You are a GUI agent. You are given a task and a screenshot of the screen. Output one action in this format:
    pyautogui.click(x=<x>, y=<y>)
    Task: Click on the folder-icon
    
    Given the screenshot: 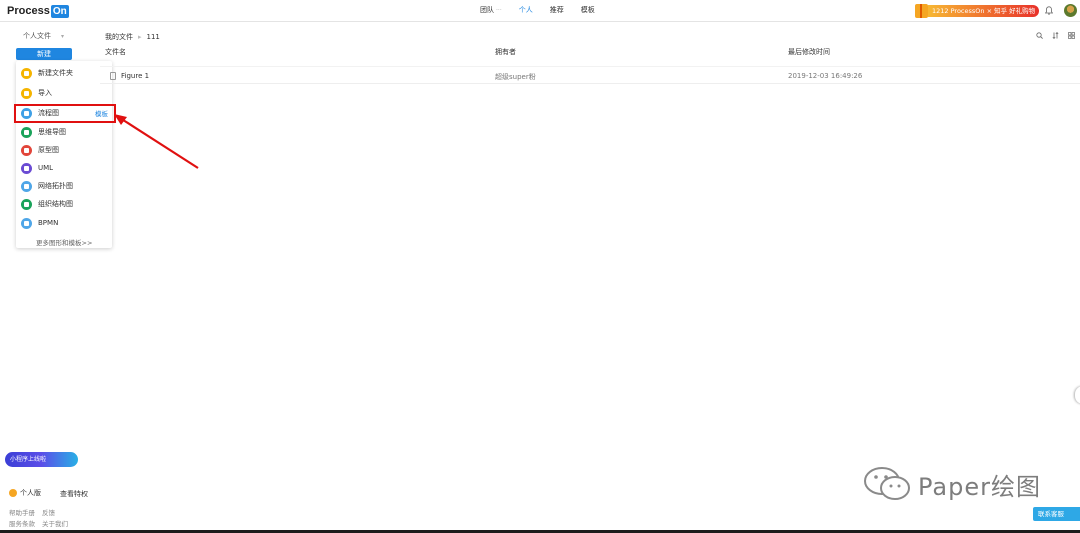 What is the action you would take?
    pyautogui.click(x=26, y=73)
    